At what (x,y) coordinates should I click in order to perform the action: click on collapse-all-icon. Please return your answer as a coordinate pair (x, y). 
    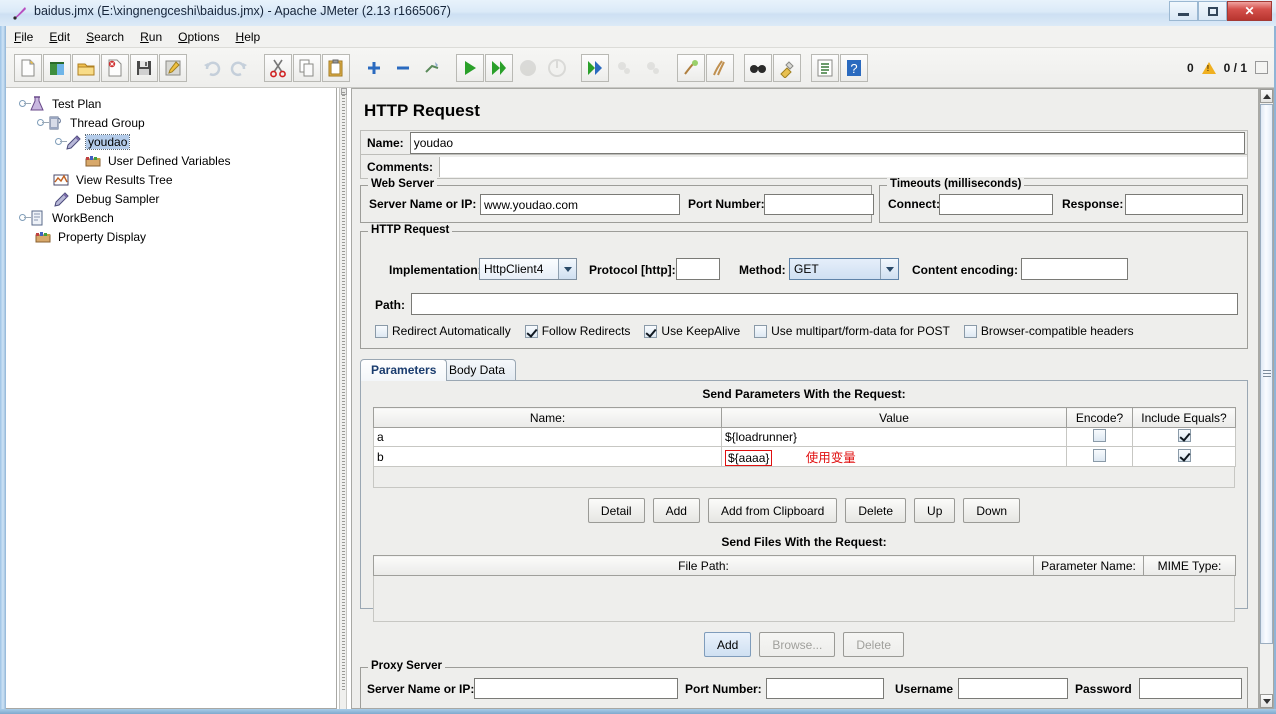
    Looking at the image, I should click on (403, 68).